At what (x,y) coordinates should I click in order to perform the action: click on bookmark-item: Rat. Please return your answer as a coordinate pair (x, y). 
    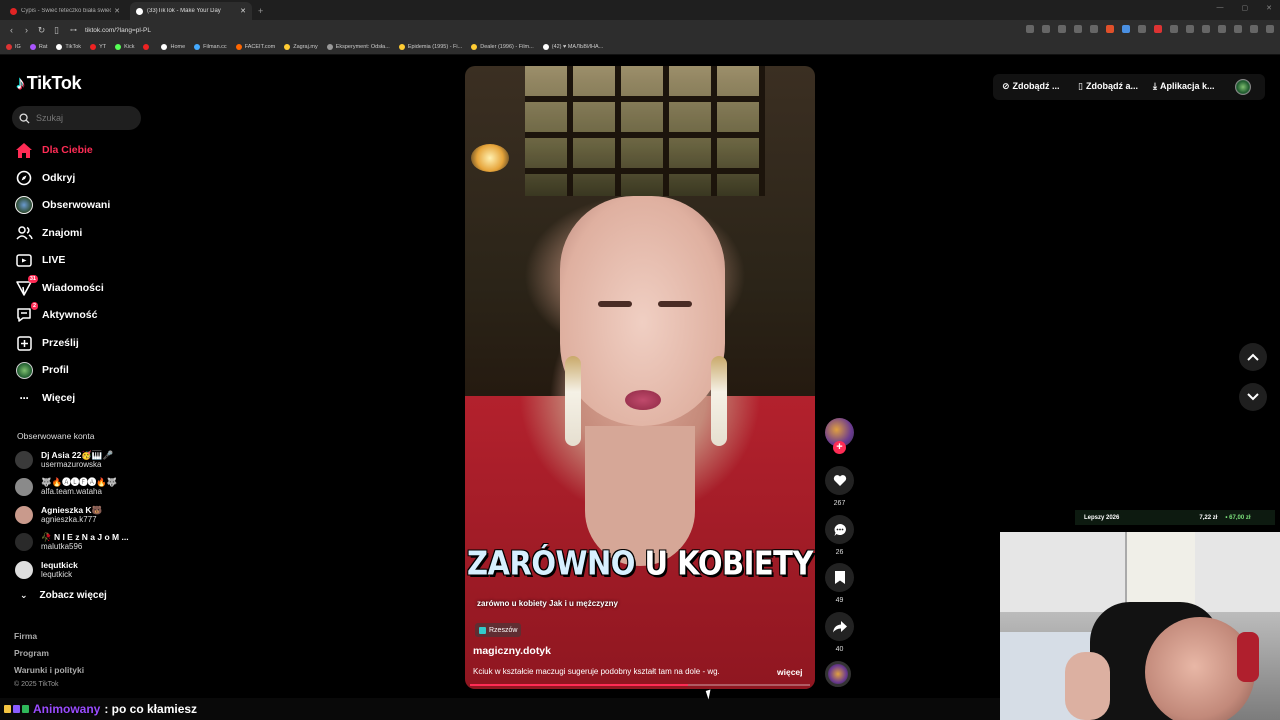
    Looking at the image, I should click on (38, 47).